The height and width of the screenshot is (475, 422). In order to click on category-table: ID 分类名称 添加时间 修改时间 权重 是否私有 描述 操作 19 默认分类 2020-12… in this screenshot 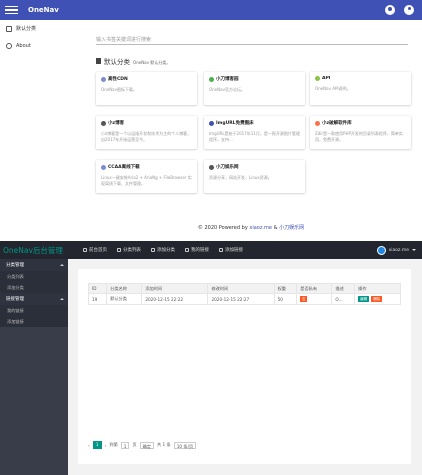, I will do `click(244, 294)`.